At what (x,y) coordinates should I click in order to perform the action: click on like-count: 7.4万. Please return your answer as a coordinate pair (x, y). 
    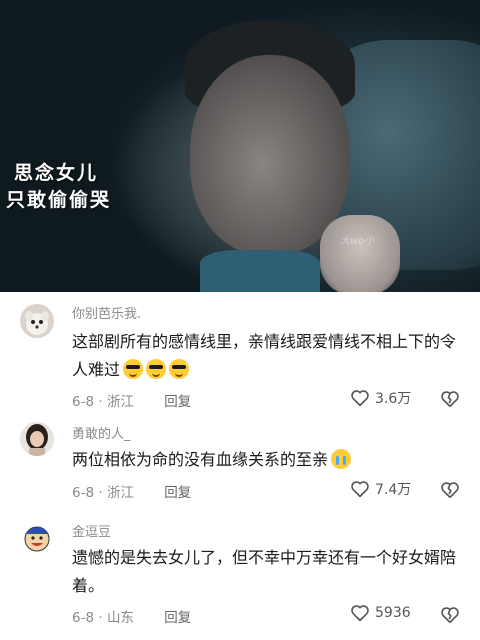
    Looking at the image, I should click on (393, 490).